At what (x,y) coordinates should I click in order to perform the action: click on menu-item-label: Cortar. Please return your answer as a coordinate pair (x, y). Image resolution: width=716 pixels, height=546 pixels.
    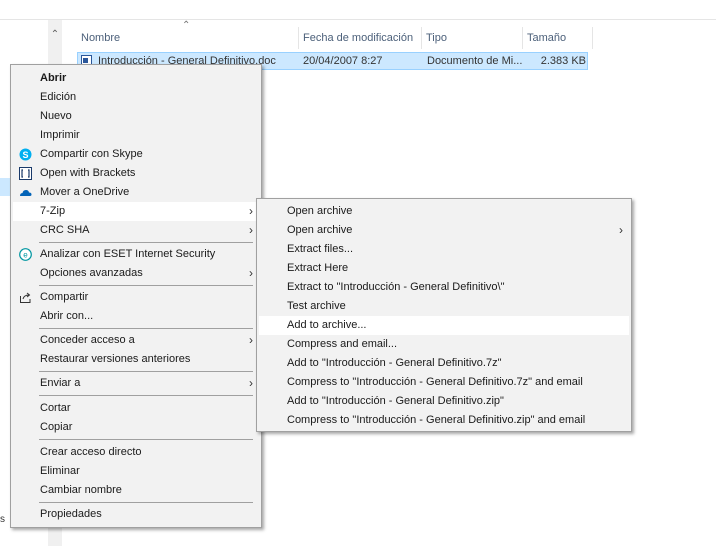
    Looking at the image, I should click on (55, 408).